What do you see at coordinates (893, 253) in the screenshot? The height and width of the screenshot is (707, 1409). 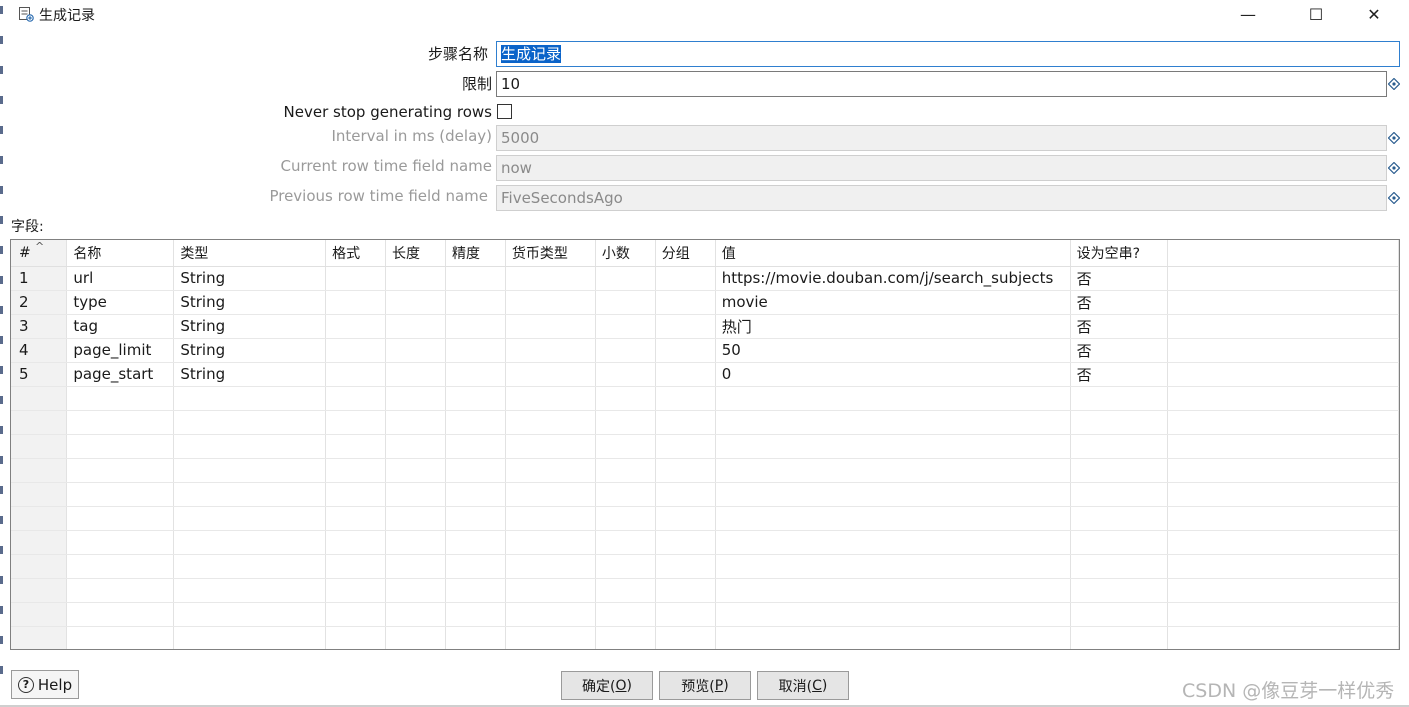 I see `column-header: 值` at bounding box center [893, 253].